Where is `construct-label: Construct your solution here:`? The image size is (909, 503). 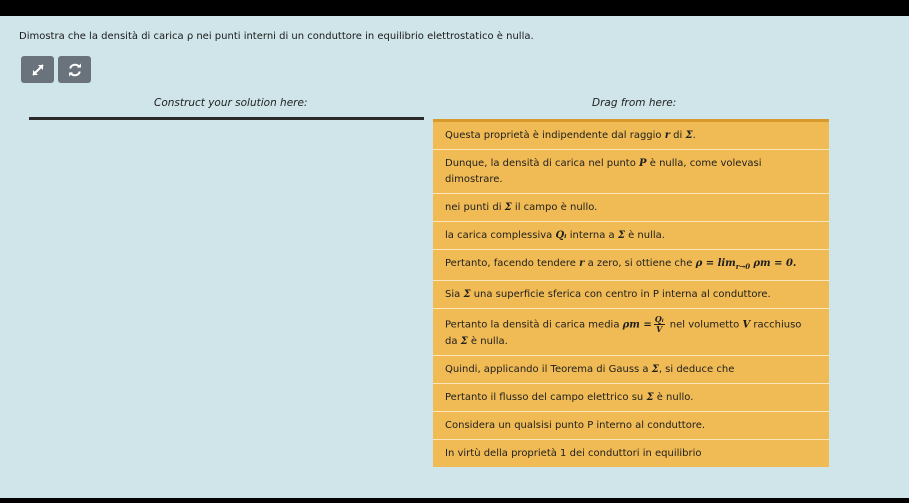
construct-label: Construct your solution here: is located at coordinates (231, 103).